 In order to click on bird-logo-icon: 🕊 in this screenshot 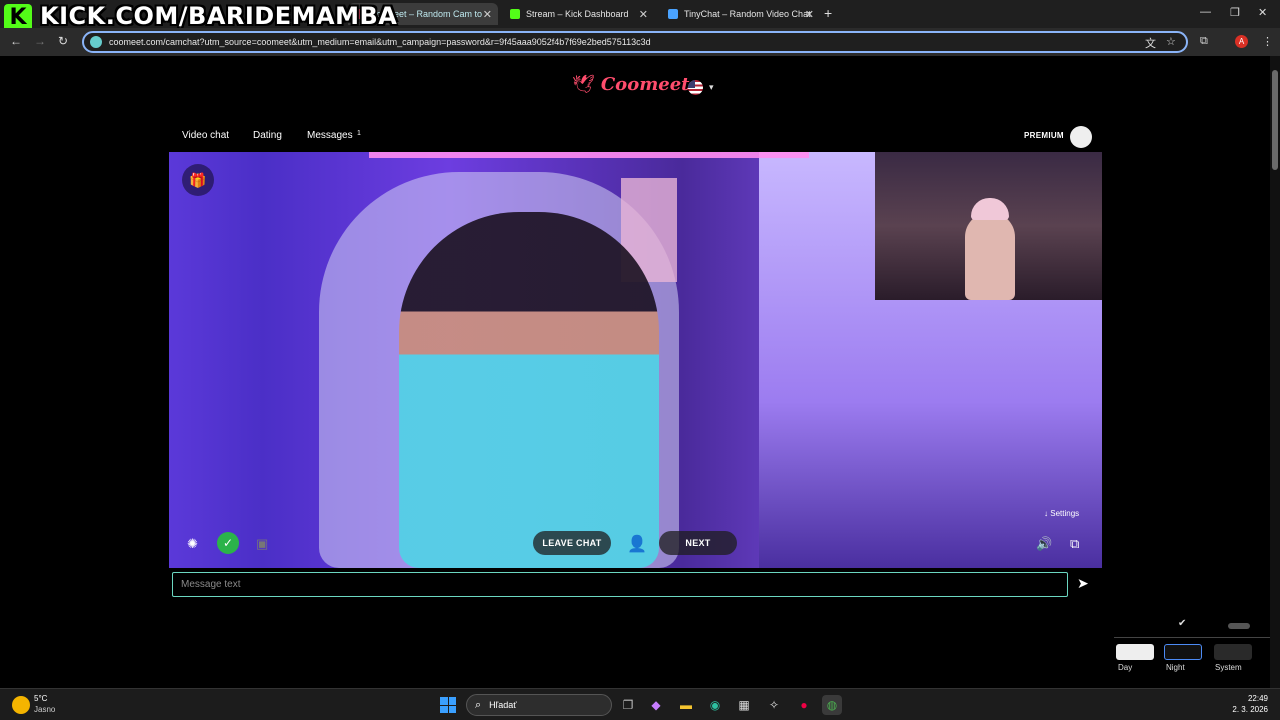, I will do `click(583, 84)`.